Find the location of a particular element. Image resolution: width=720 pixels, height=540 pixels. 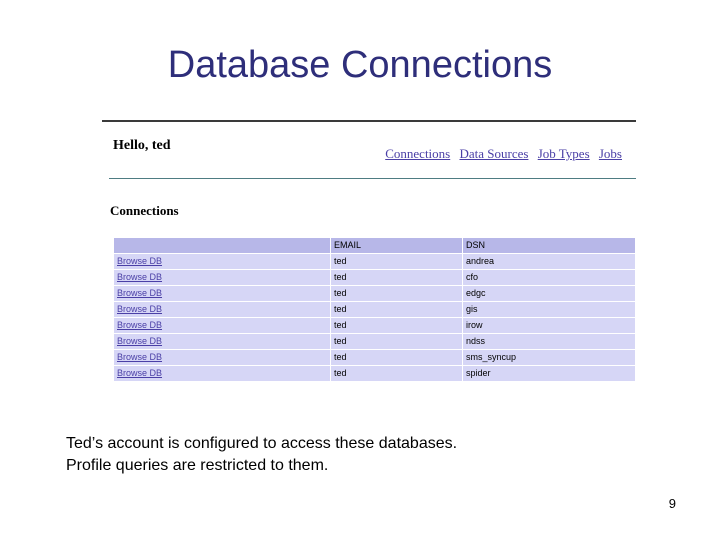

table-cell-dsn: cfo is located at coordinates (549, 277).